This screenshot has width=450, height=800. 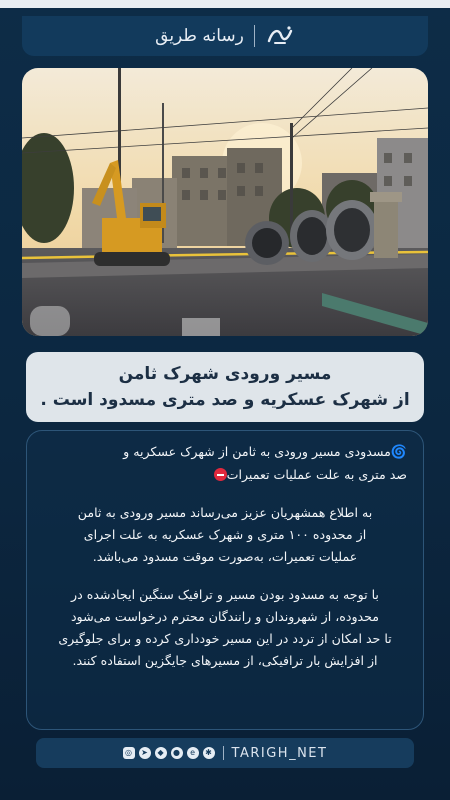 I want to click on telegram-icon: ➤, so click(x=144, y=753).